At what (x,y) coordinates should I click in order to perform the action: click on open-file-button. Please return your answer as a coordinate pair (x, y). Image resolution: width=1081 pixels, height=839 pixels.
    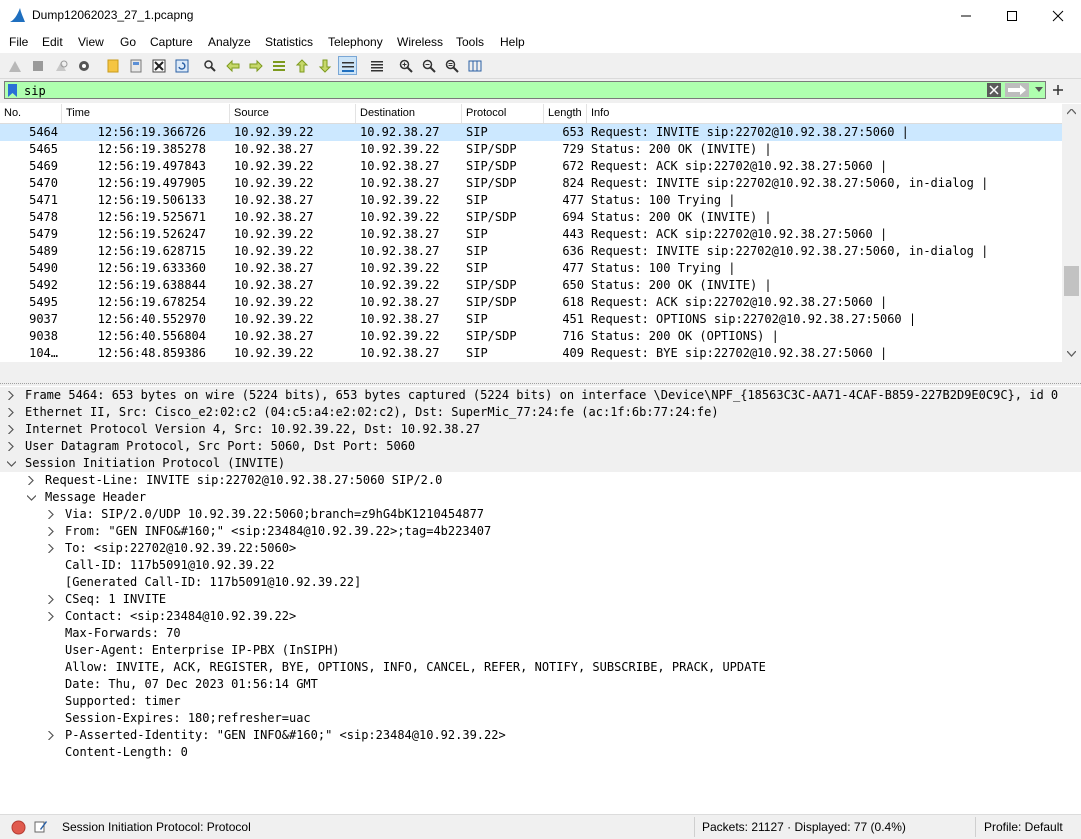
    Looking at the image, I should click on (112, 65).